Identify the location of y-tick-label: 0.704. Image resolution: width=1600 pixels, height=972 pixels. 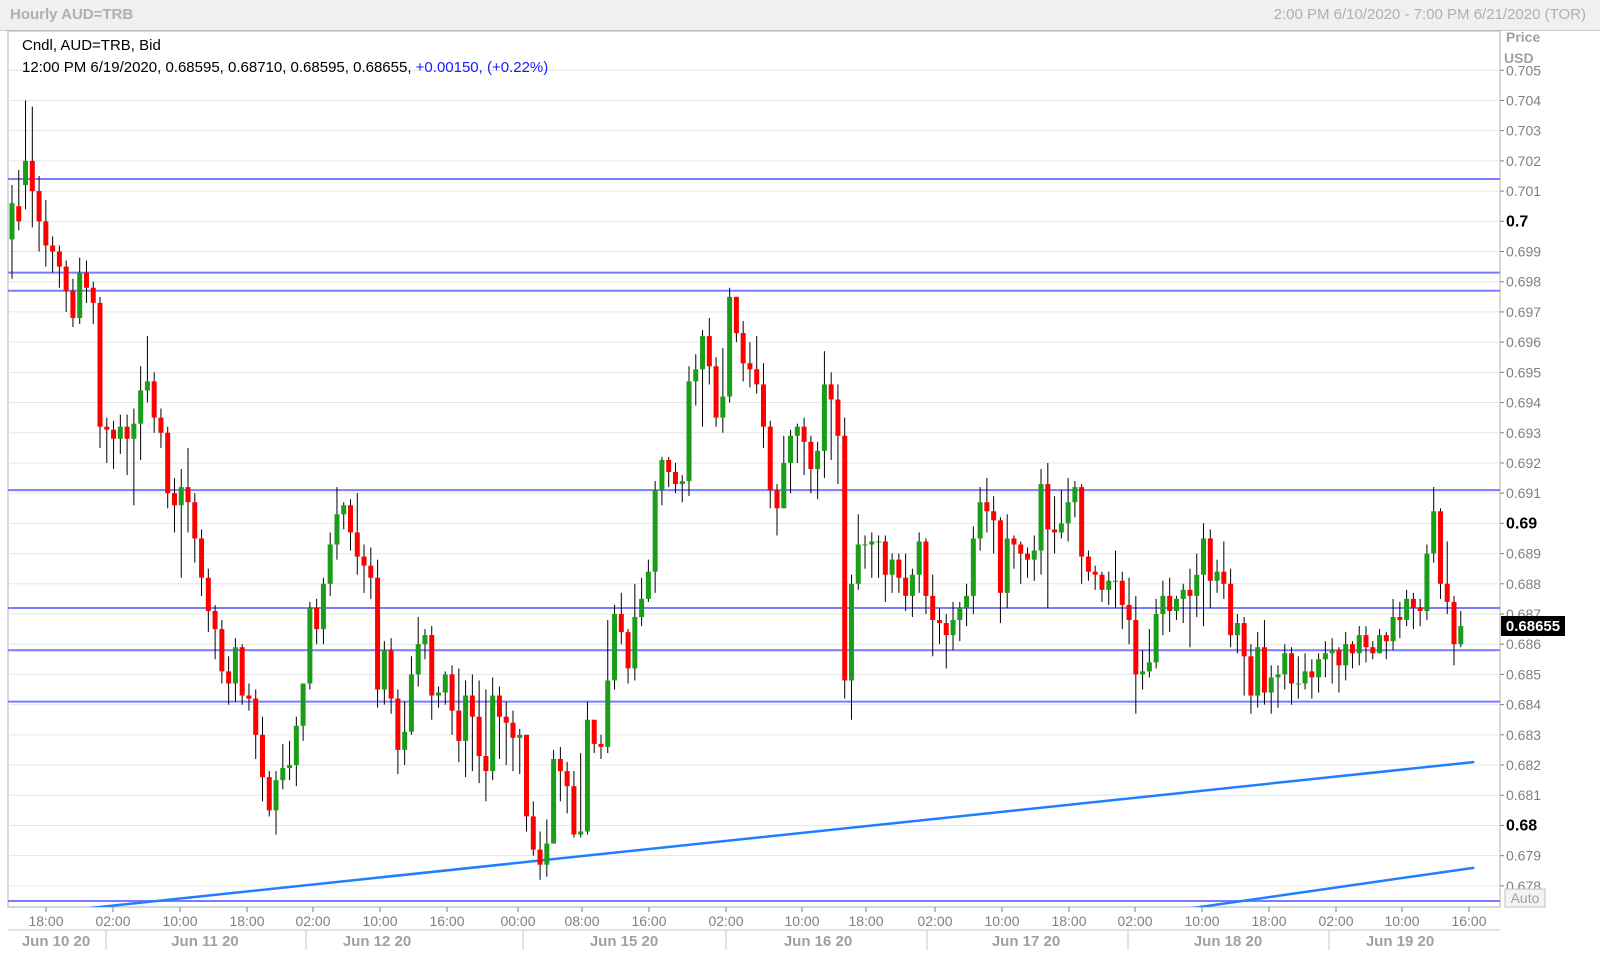
(1523, 100).